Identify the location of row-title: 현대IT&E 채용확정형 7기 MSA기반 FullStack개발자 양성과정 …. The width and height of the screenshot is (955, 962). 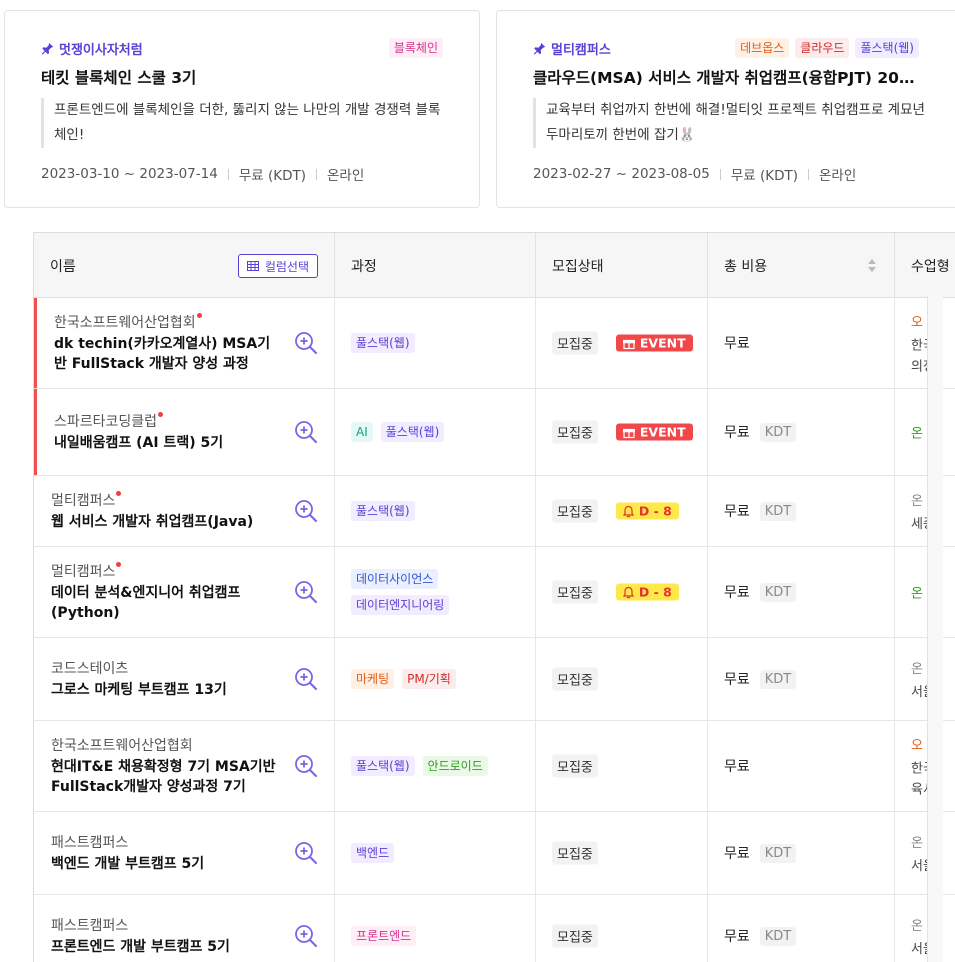
(164, 777).